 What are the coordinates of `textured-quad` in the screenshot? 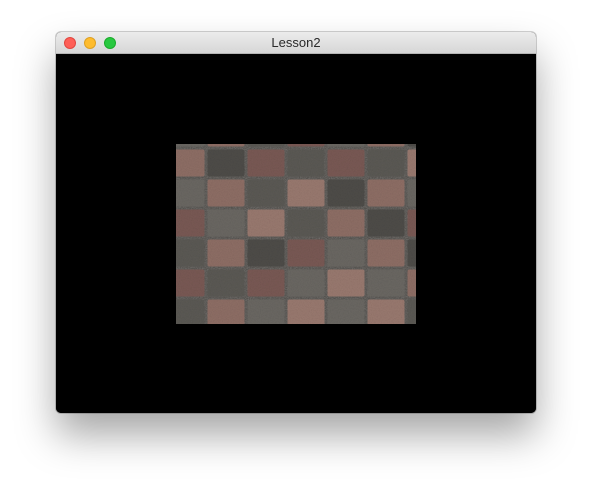 It's located at (296, 234).